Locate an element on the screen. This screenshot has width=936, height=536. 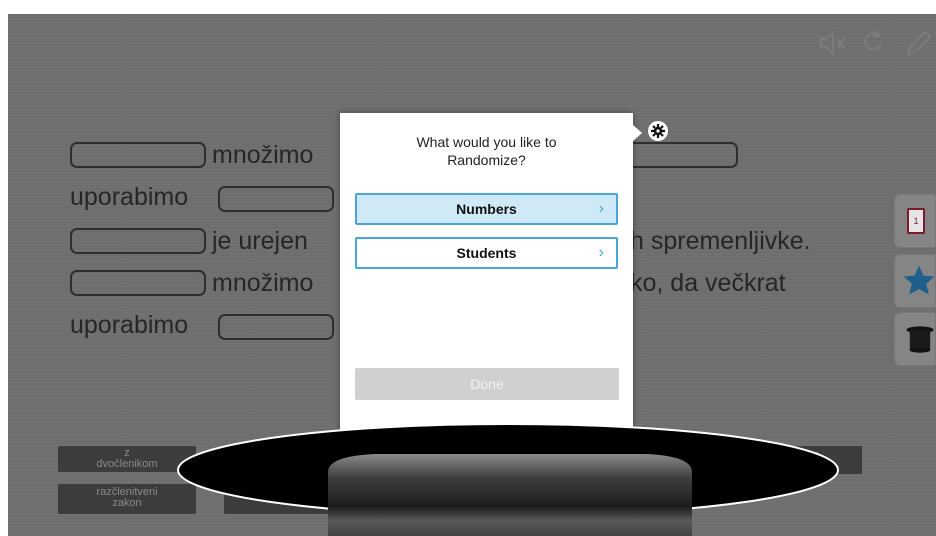
text-line: ko, da večkrat is located at coordinates (708, 283).